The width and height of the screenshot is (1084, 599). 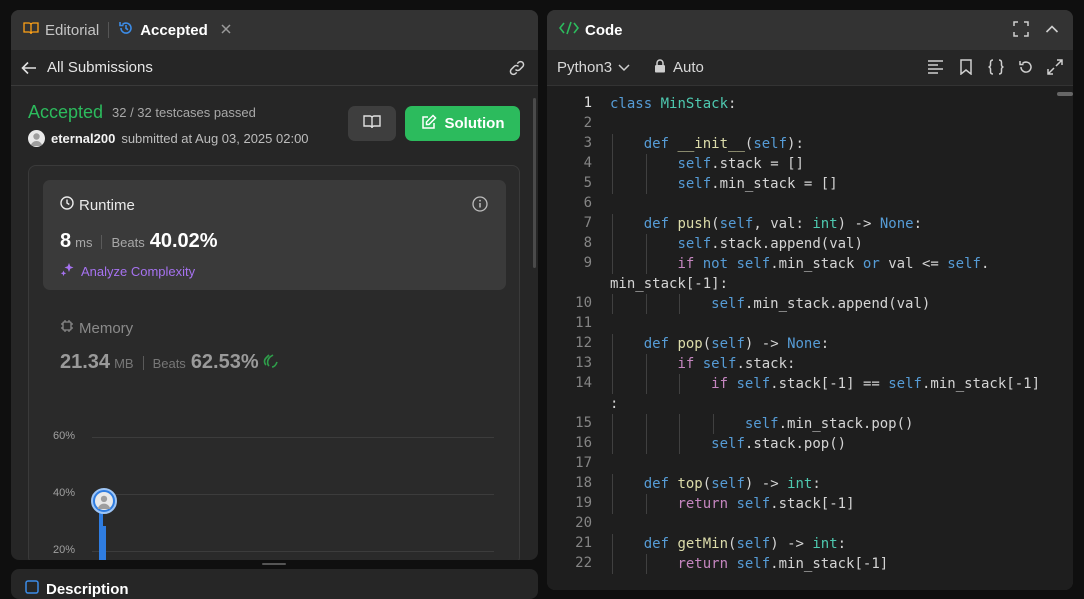 What do you see at coordinates (474, 123) in the screenshot?
I see `solution-button-label: Solution` at bounding box center [474, 123].